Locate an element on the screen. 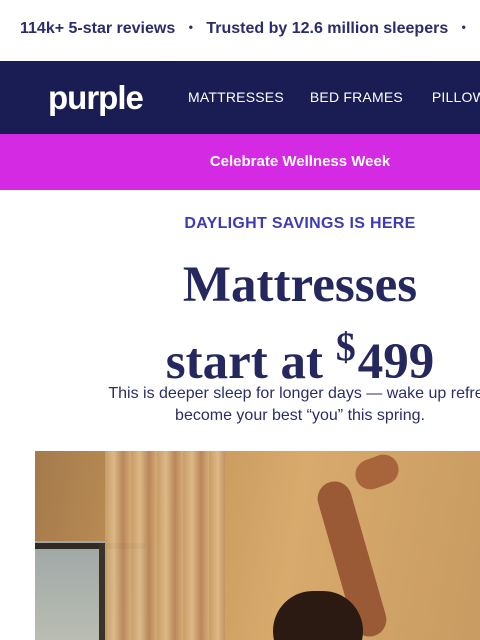  curtain-shape is located at coordinates (165, 545).